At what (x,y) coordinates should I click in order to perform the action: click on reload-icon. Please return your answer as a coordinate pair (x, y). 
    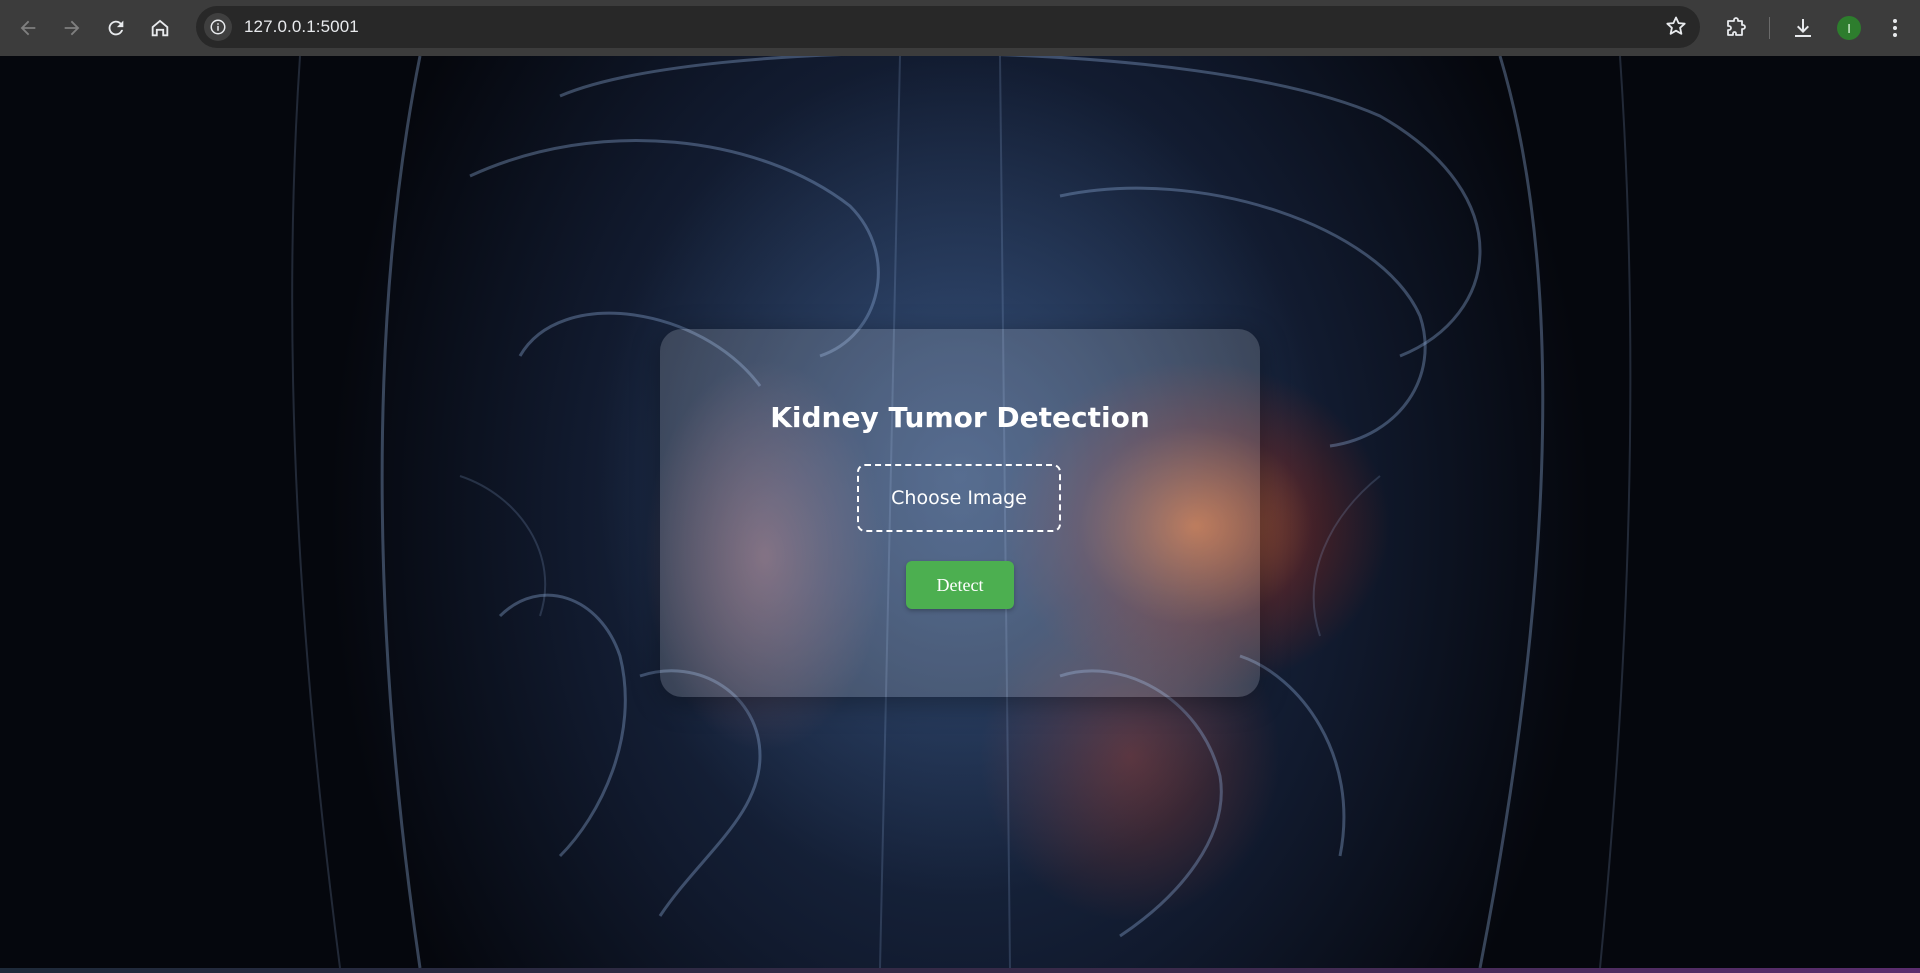
    Looking at the image, I should click on (116, 28).